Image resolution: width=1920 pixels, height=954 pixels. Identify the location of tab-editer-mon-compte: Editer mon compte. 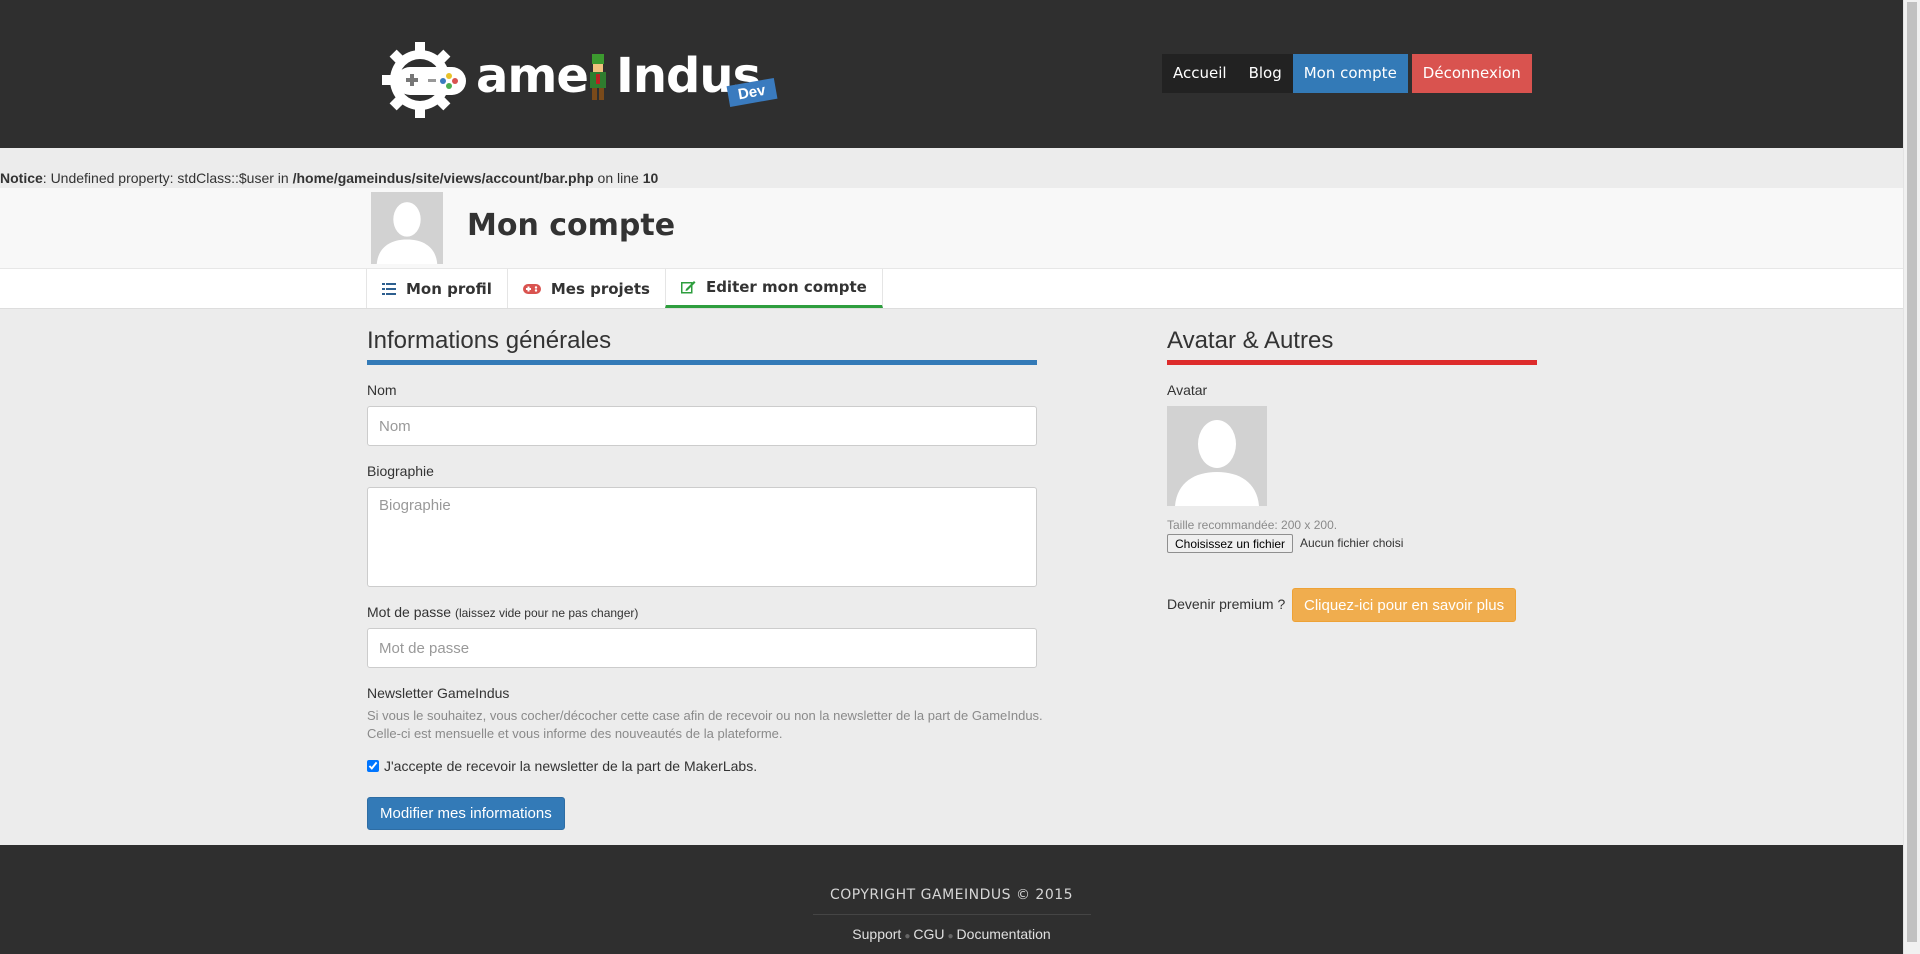
(773, 288).